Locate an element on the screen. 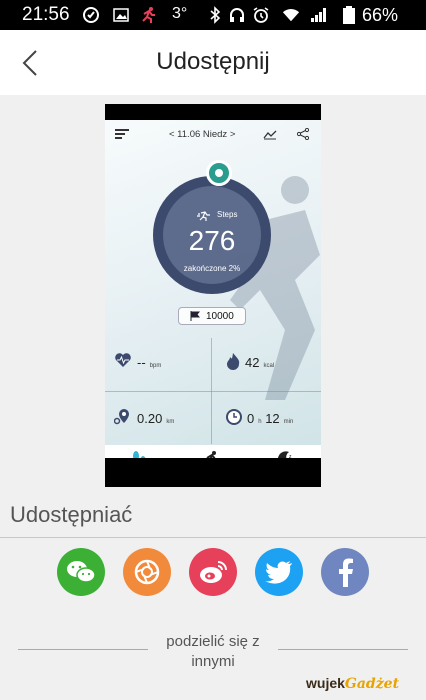  image-icon is located at coordinates (121, 15).